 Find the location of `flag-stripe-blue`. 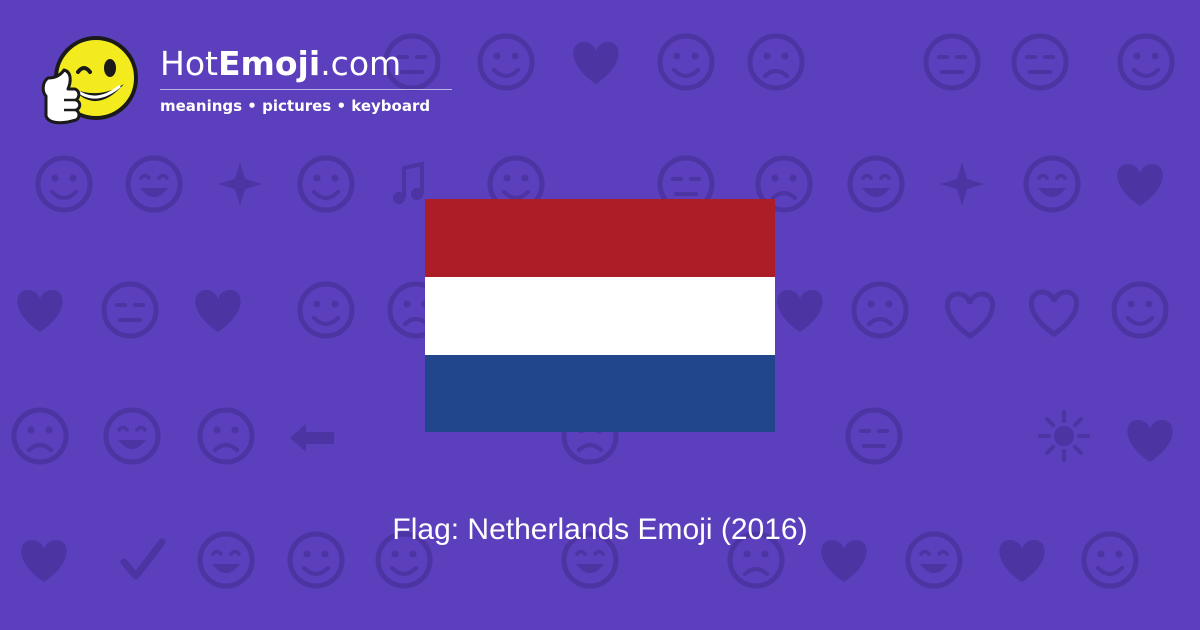

flag-stripe-blue is located at coordinates (600, 393).